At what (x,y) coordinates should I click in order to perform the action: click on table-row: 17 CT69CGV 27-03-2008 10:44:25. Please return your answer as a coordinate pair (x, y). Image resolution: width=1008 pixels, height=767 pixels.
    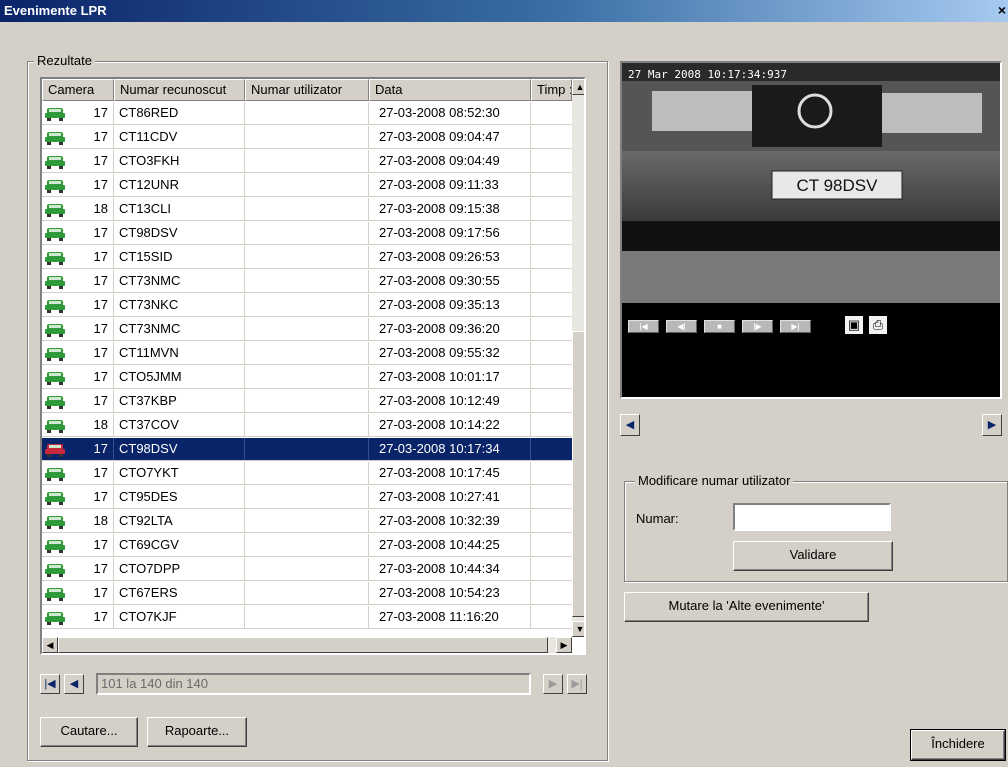
    Looking at the image, I should click on (307, 545).